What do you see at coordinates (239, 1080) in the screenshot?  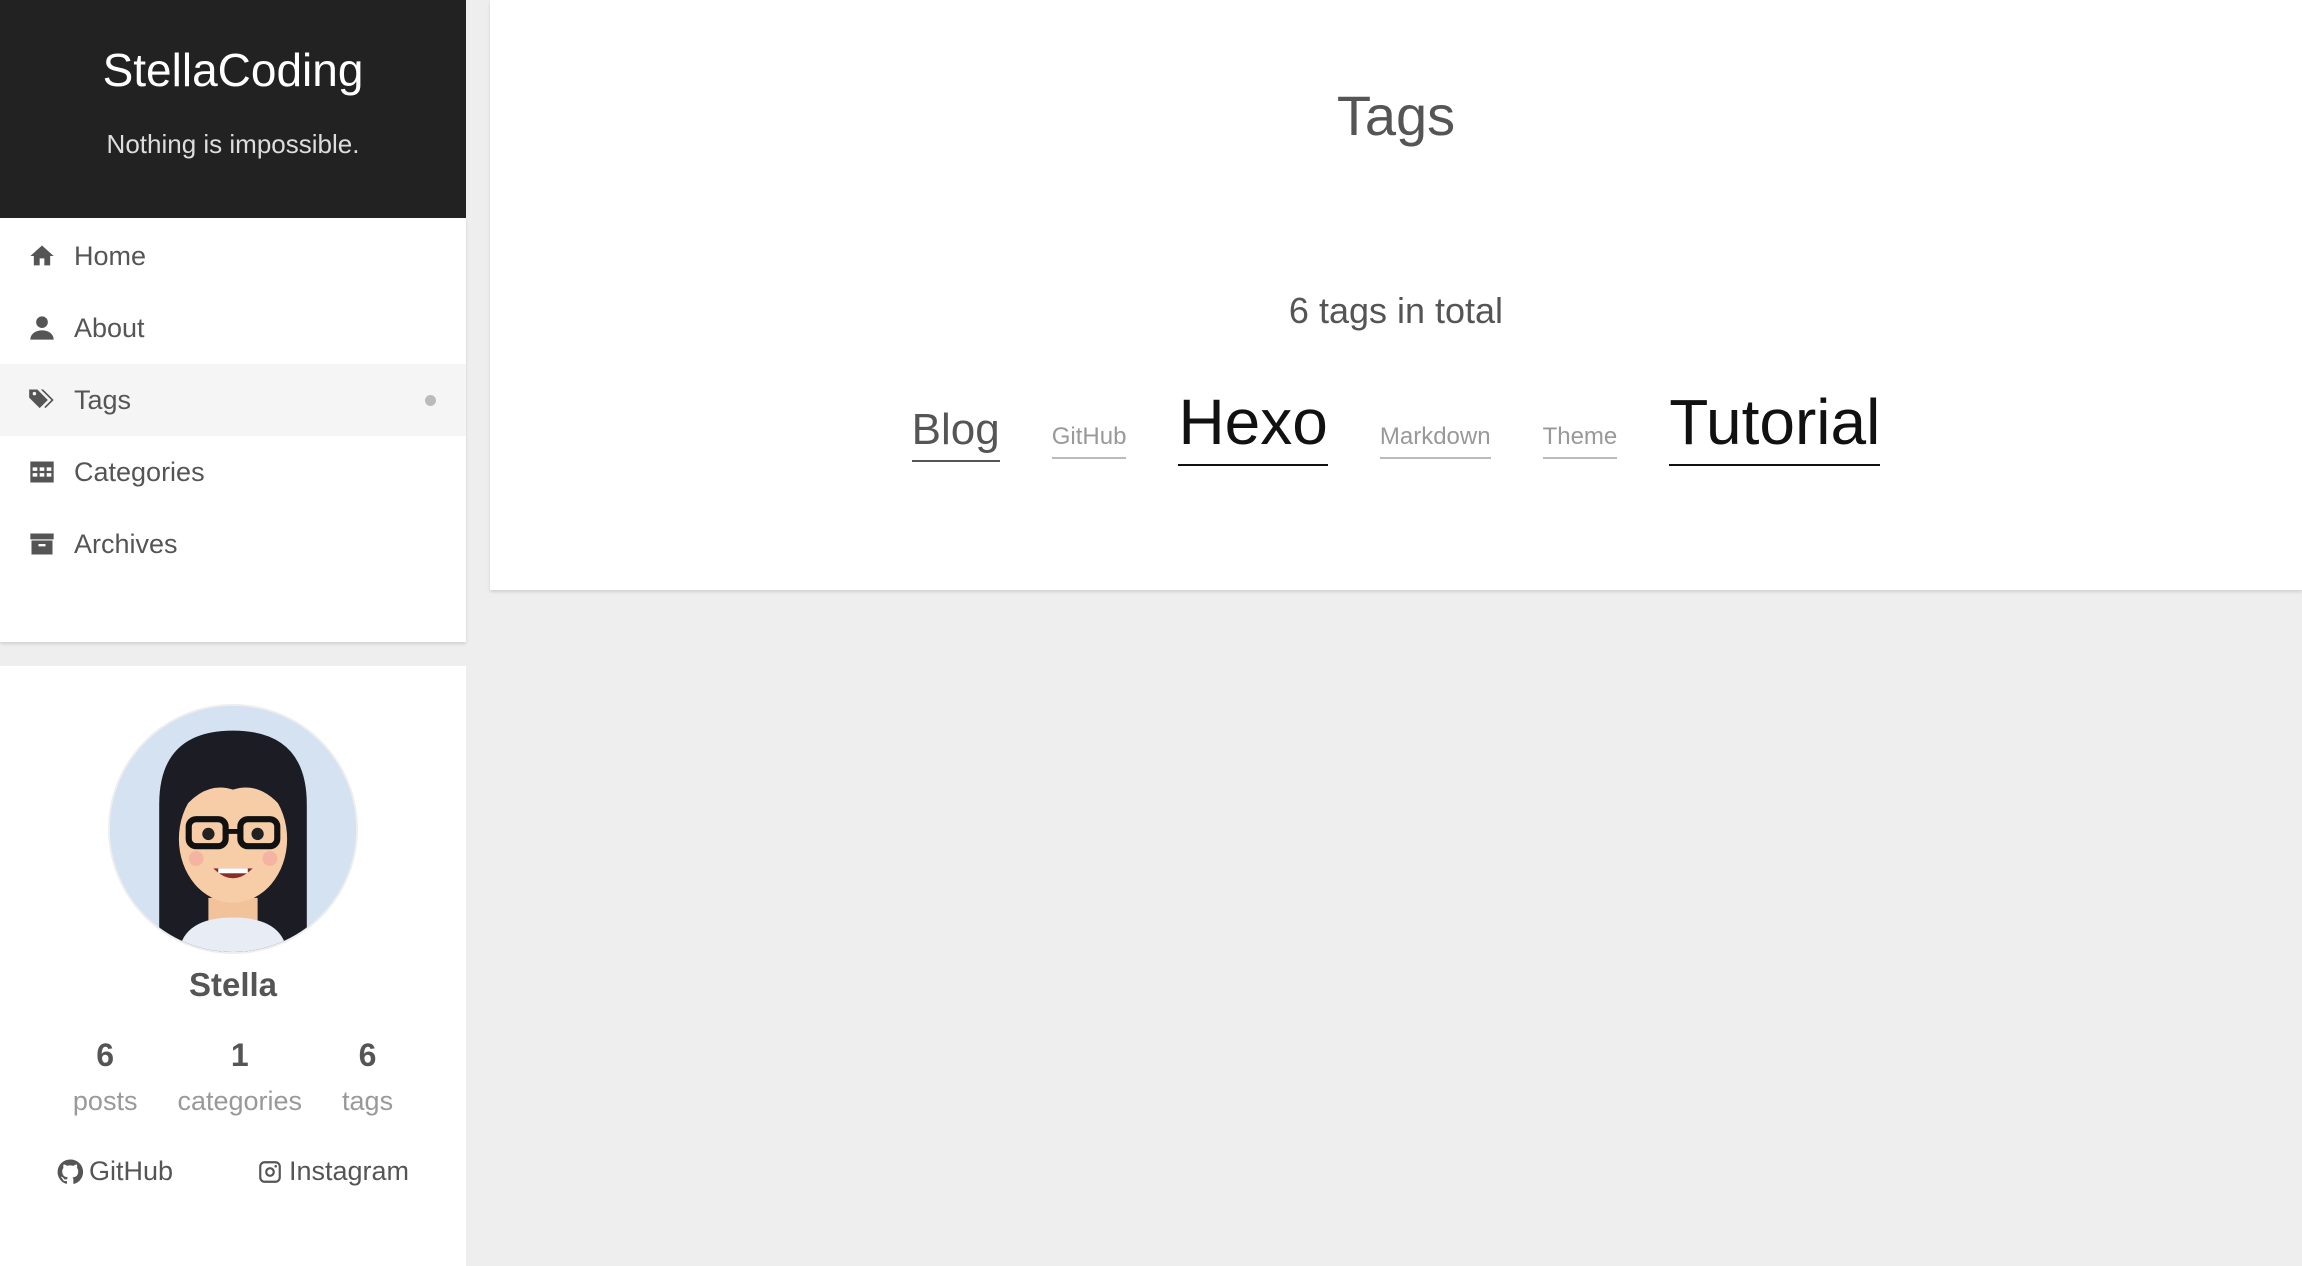 I see `stat-categories: 1 categories` at bounding box center [239, 1080].